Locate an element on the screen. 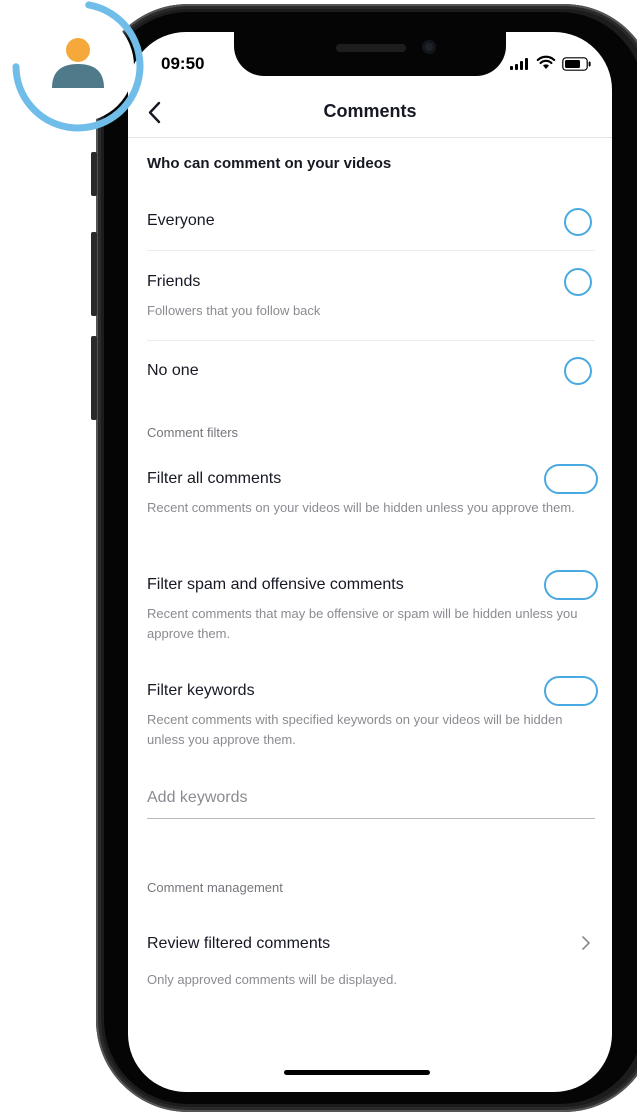 This screenshot has height=1118, width=637. battery-icon is located at coordinates (576, 64).